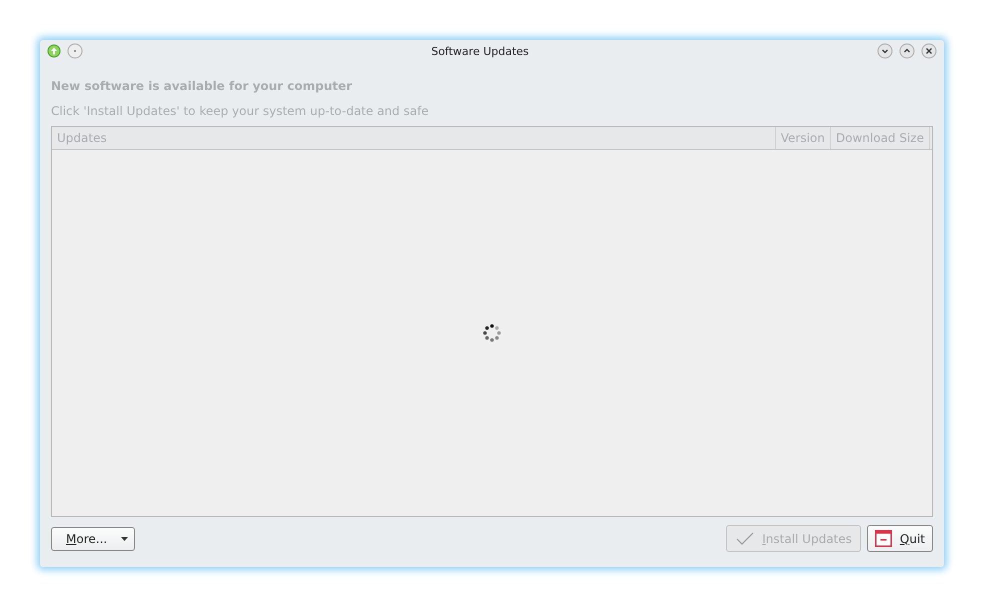  Describe the element at coordinates (124, 538) in the screenshot. I see `caret-icon` at that location.